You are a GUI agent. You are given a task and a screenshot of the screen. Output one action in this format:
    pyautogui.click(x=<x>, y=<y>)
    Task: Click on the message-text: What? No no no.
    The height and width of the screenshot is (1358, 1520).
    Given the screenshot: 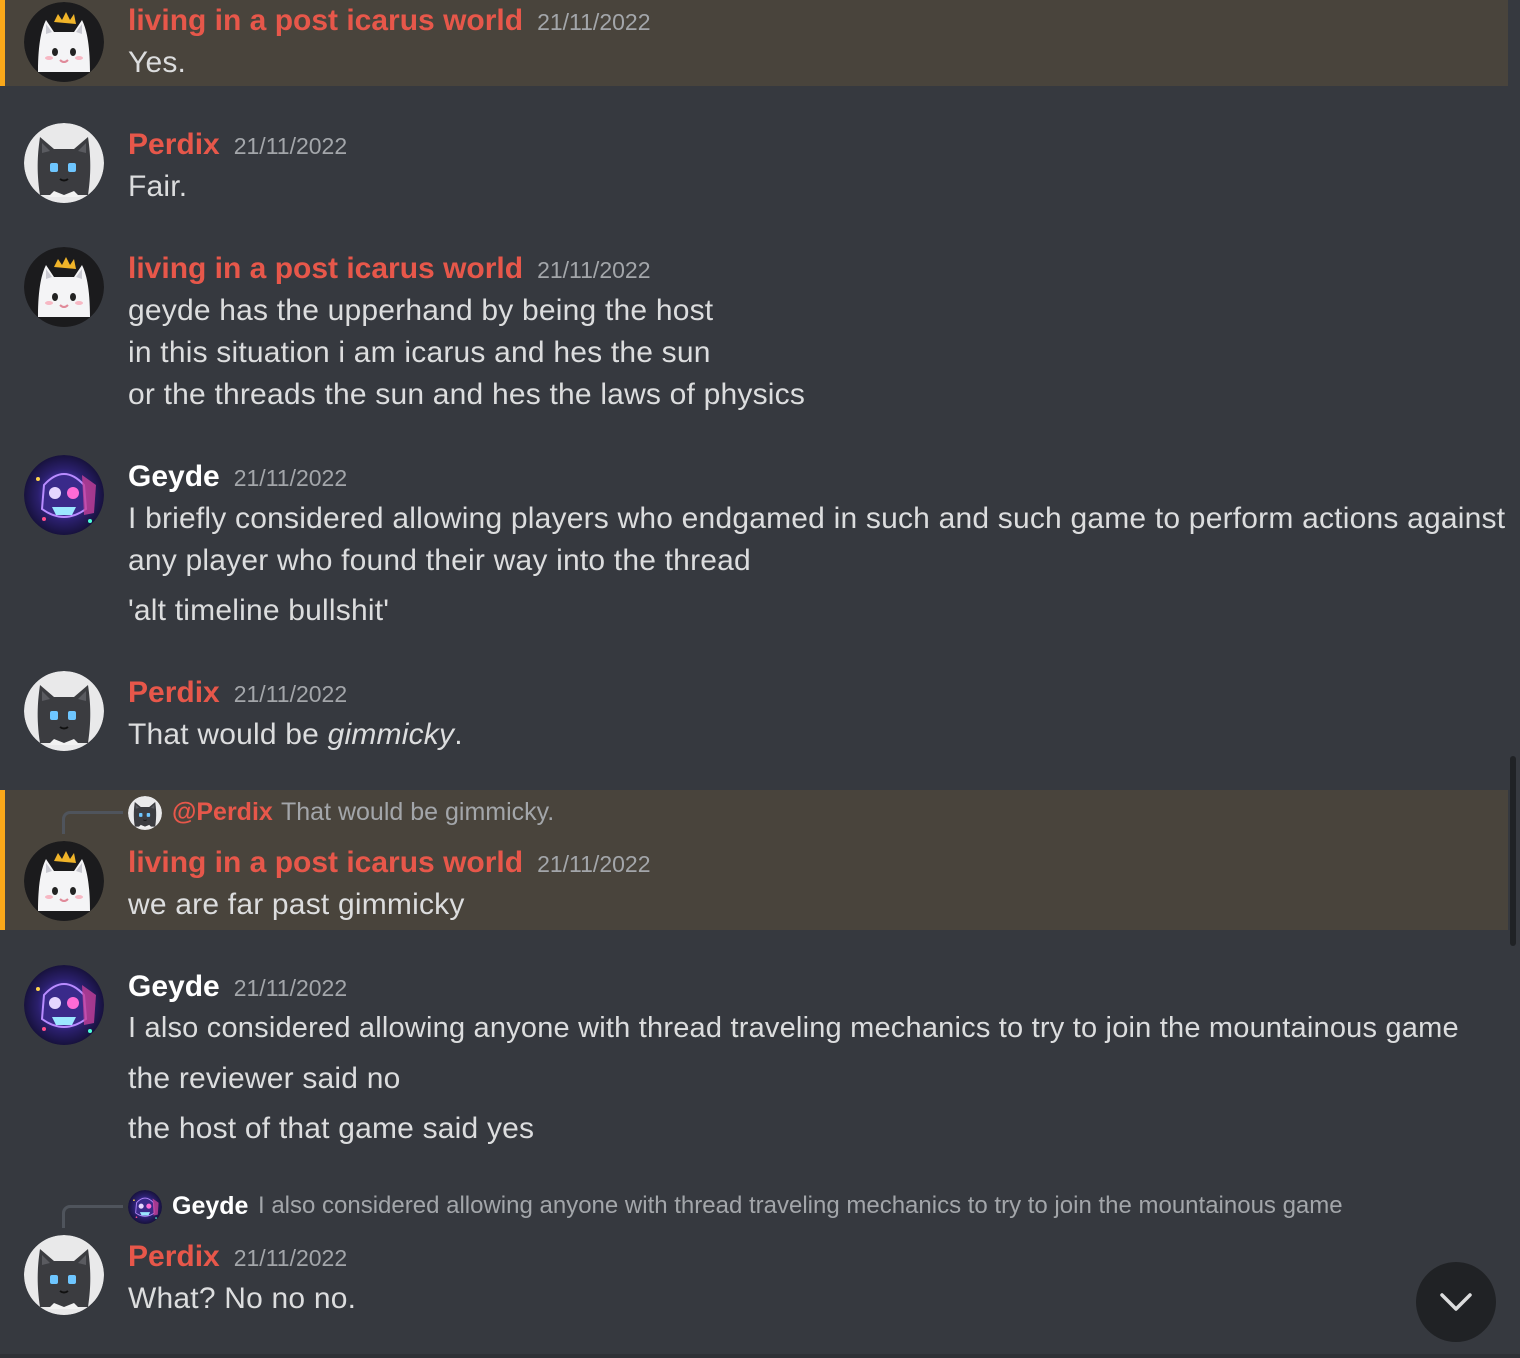 What is the action you would take?
    pyautogui.click(x=242, y=1298)
    